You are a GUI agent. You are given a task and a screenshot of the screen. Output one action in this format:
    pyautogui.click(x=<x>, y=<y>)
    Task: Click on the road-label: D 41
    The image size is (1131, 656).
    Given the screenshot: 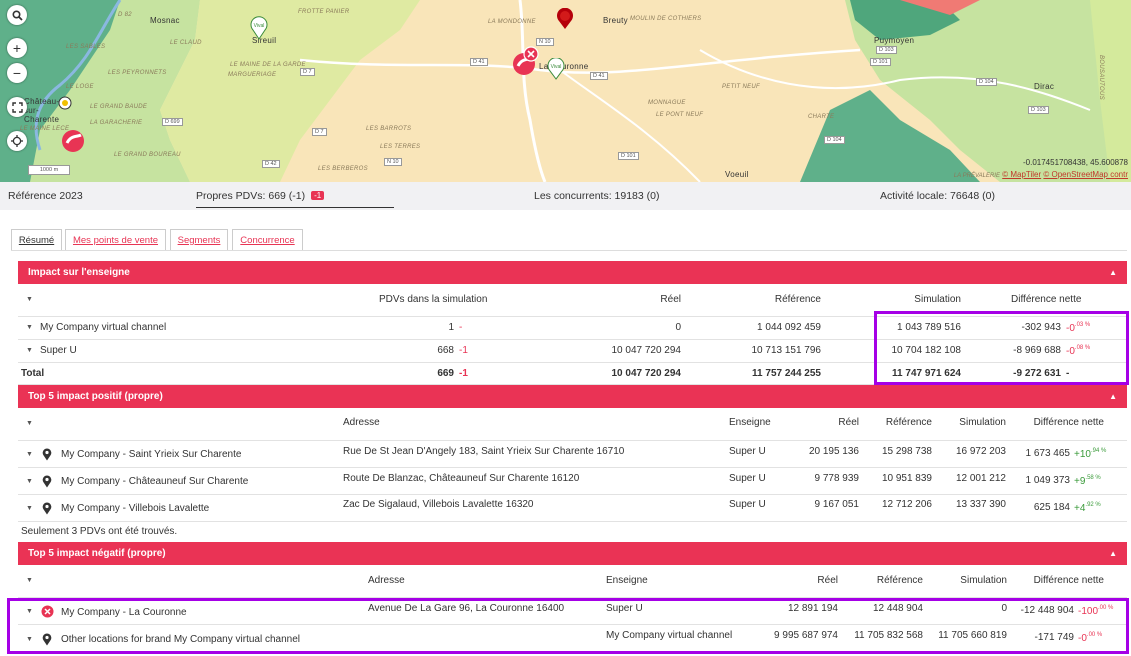 What is the action you would take?
    pyautogui.click(x=479, y=62)
    